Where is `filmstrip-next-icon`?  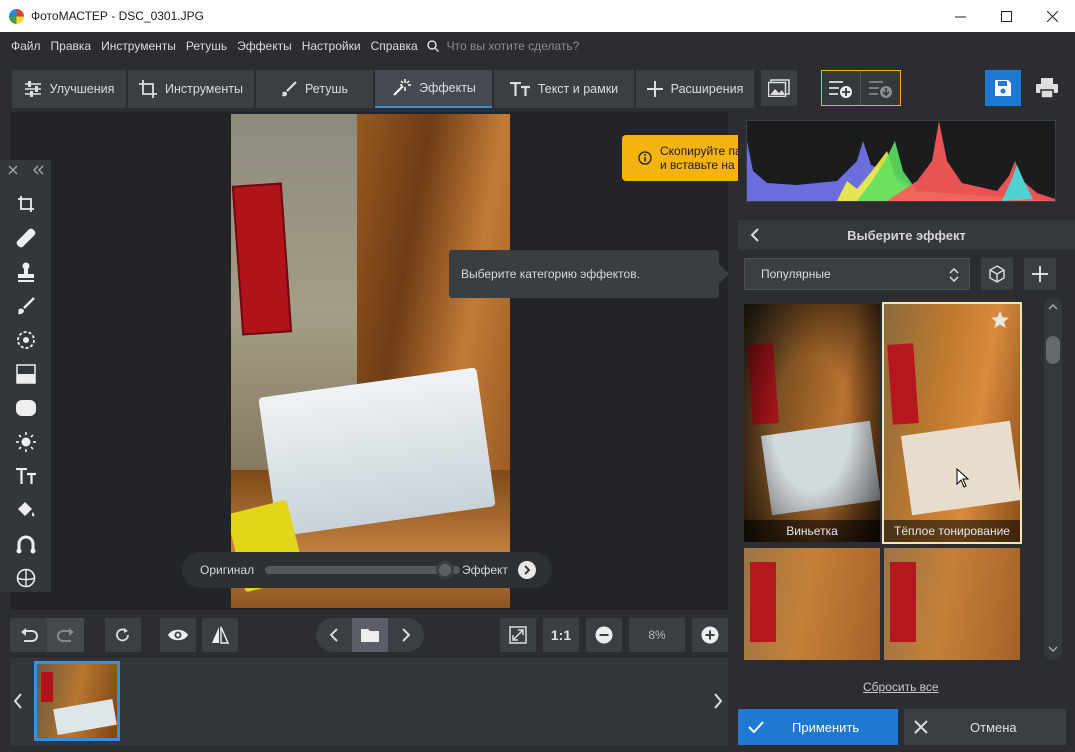 filmstrip-next-icon is located at coordinates (718, 701).